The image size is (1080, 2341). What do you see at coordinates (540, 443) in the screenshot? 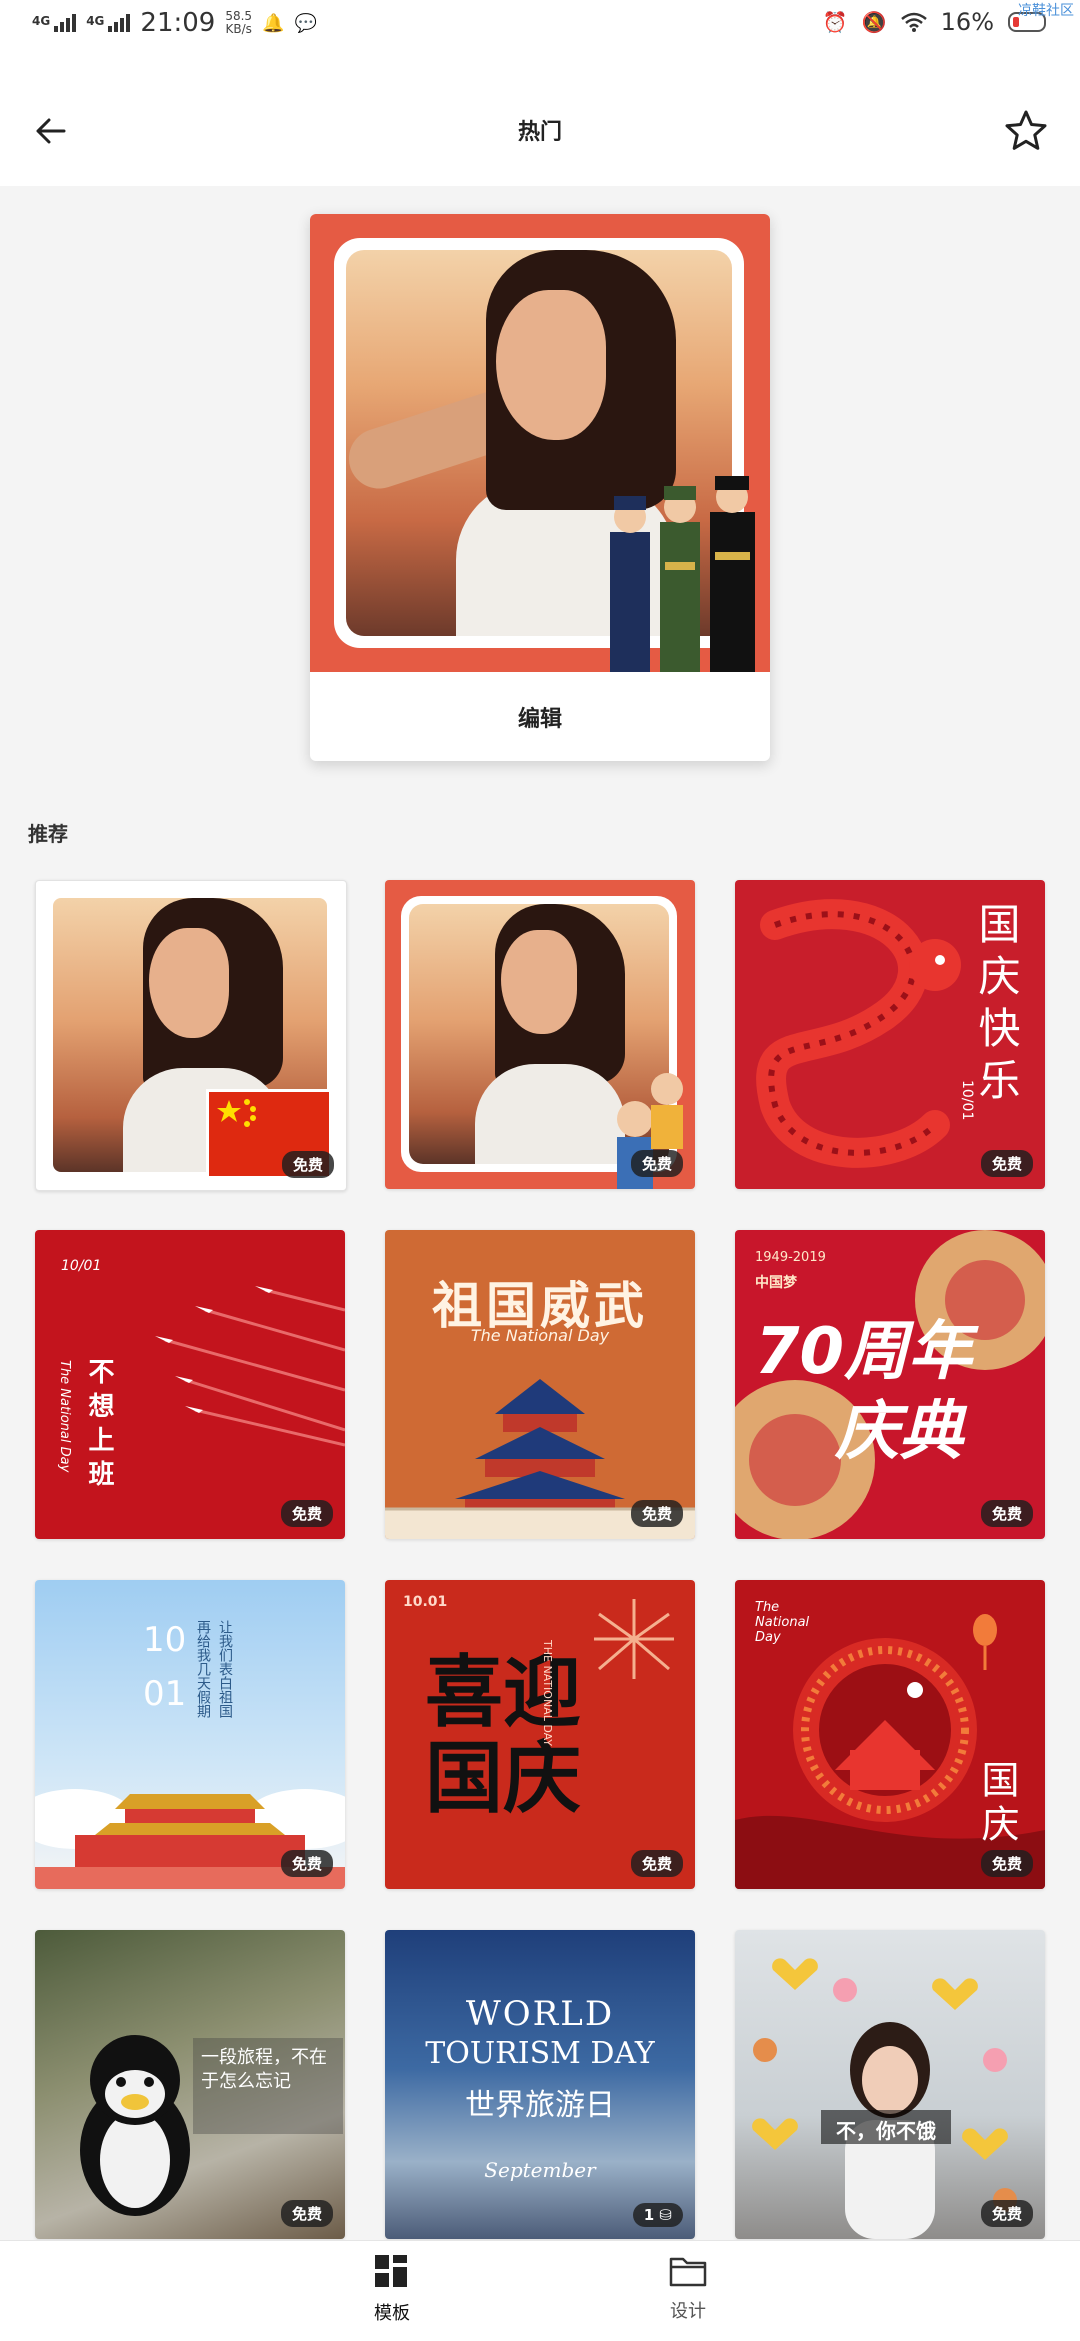
I see `hero-template-preview` at bounding box center [540, 443].